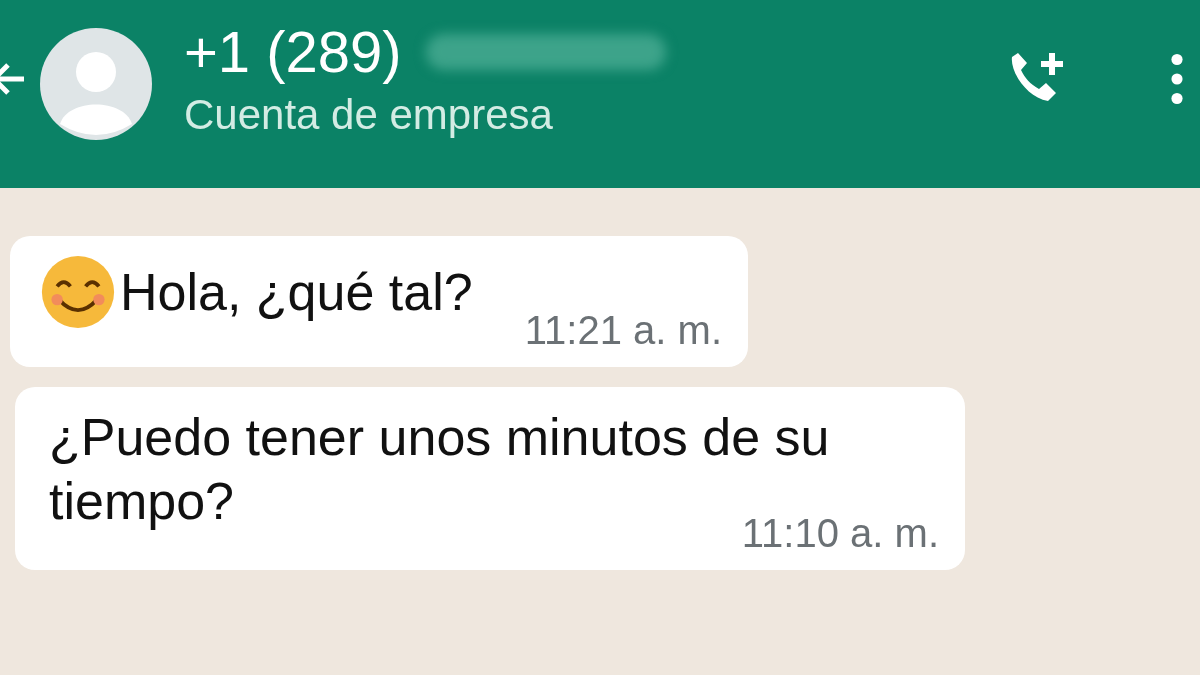  What do you see at coordinates (623, 330) in the screenshot?
I see `message-time: 11:21 a. m.` at bounding box center [623, 330].